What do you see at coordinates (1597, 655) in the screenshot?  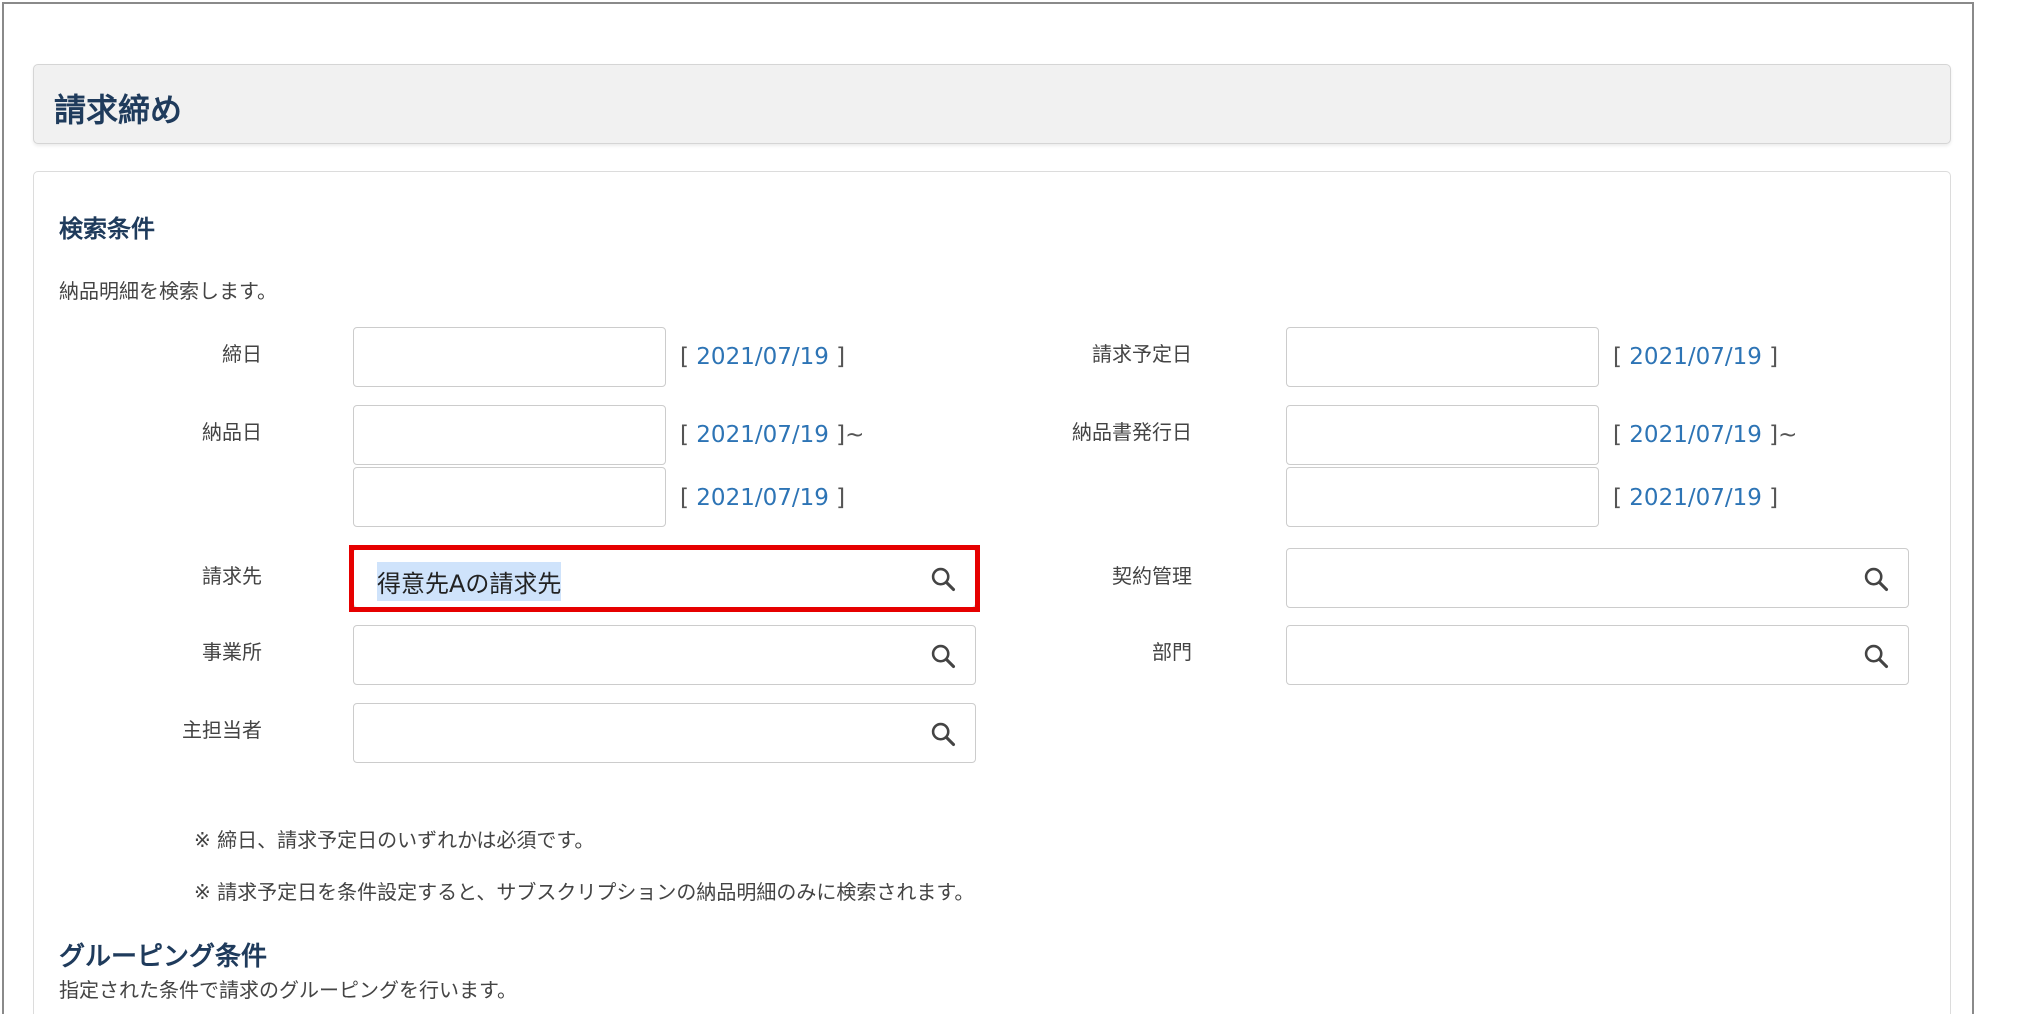 I see `bumon-lookup` at bounding box center [1597, 655].